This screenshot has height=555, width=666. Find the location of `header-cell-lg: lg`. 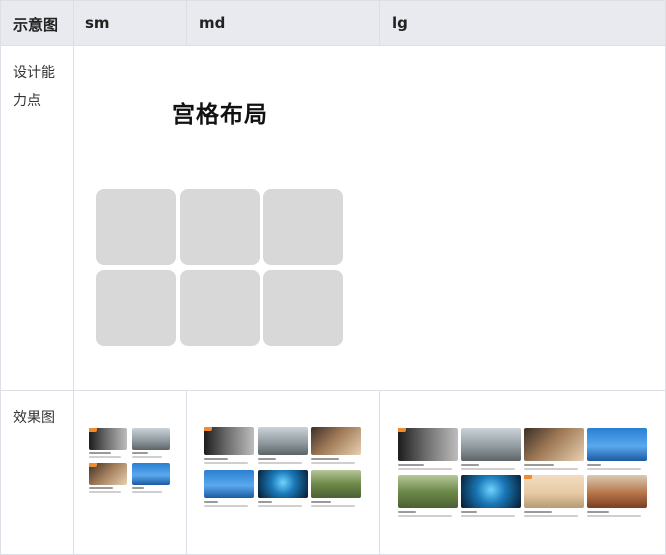

header-cell-lg: lg is located at coordinates (523, 23).